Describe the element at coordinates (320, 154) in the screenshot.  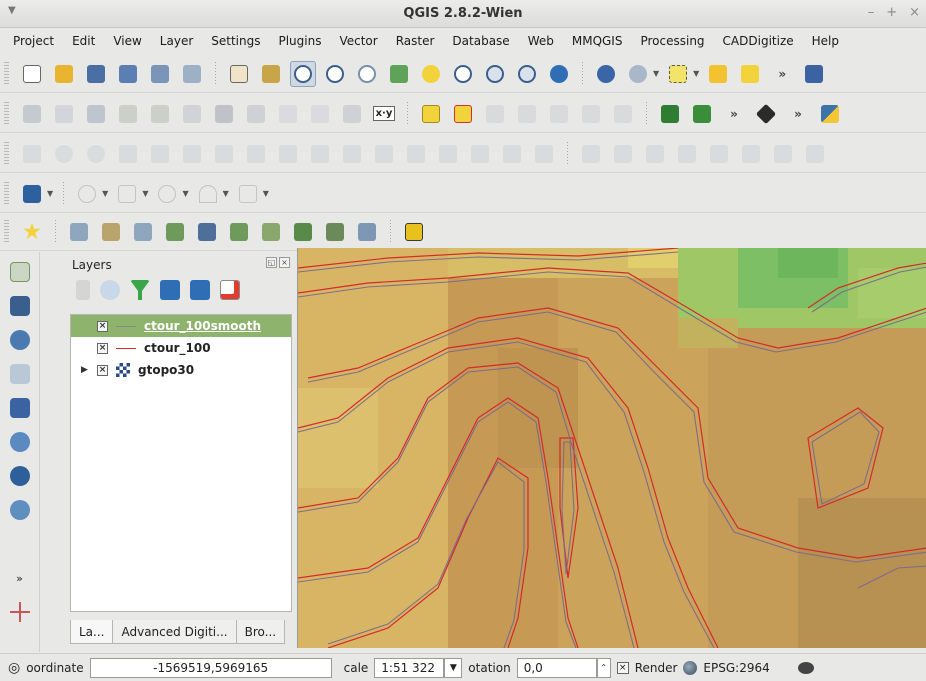
I see `digitize-tool-8-icon` at that location.